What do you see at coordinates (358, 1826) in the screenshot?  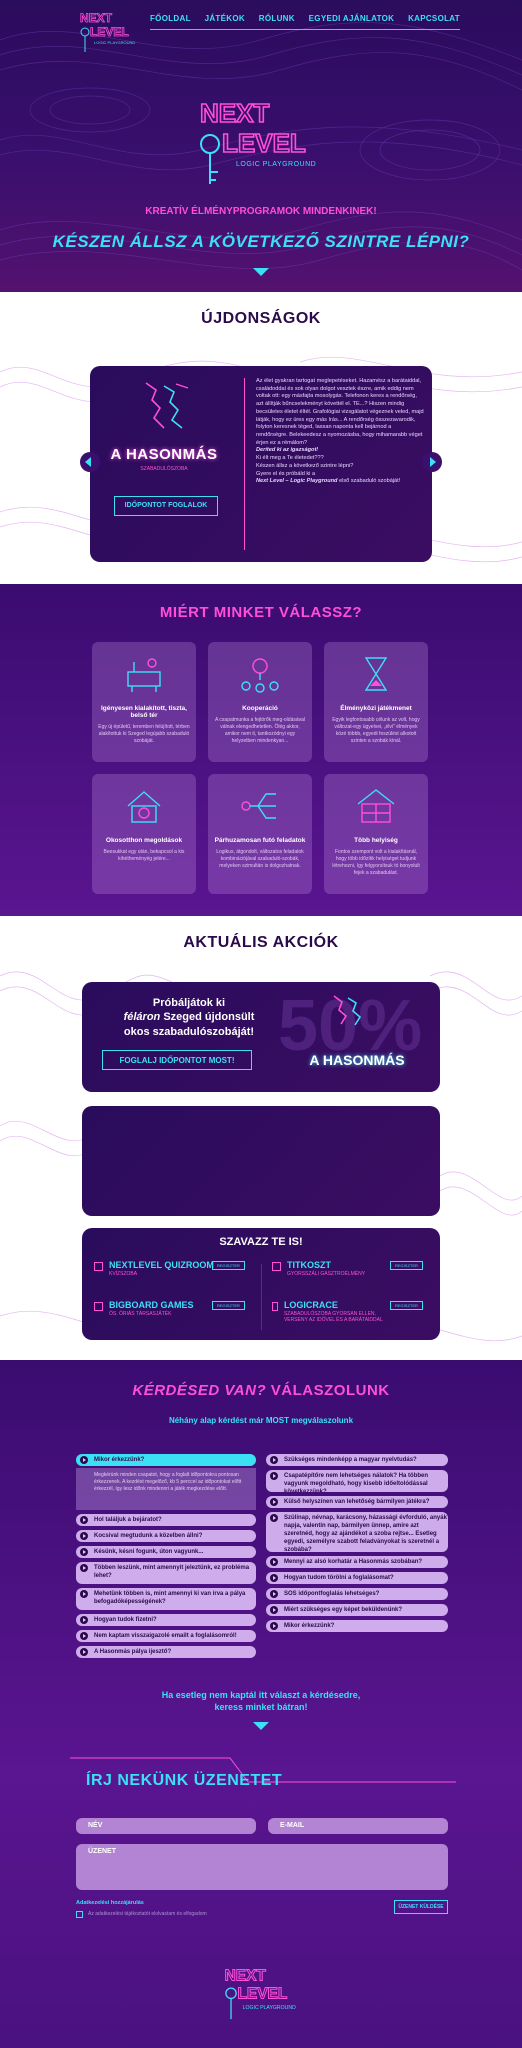 I see `email-input: E-MAIL` at bounding box center [358, 1826].